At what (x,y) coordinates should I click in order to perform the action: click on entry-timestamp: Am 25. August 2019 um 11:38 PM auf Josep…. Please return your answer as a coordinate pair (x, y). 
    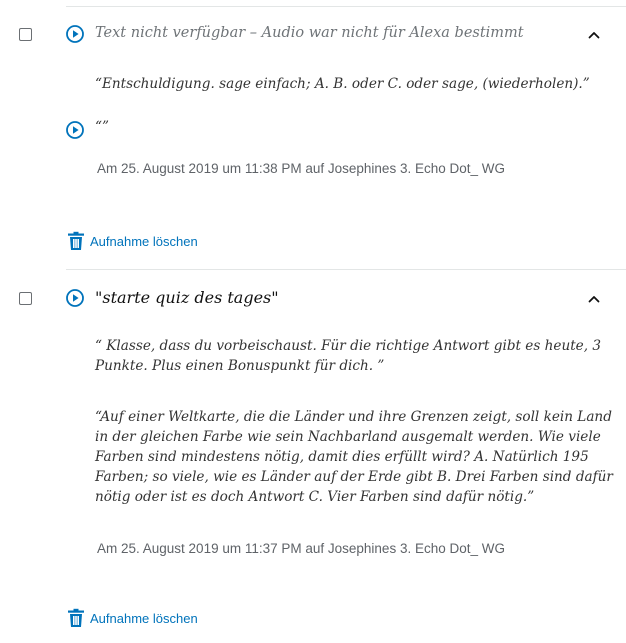
    Looking at the image, I should click on (301, 168).